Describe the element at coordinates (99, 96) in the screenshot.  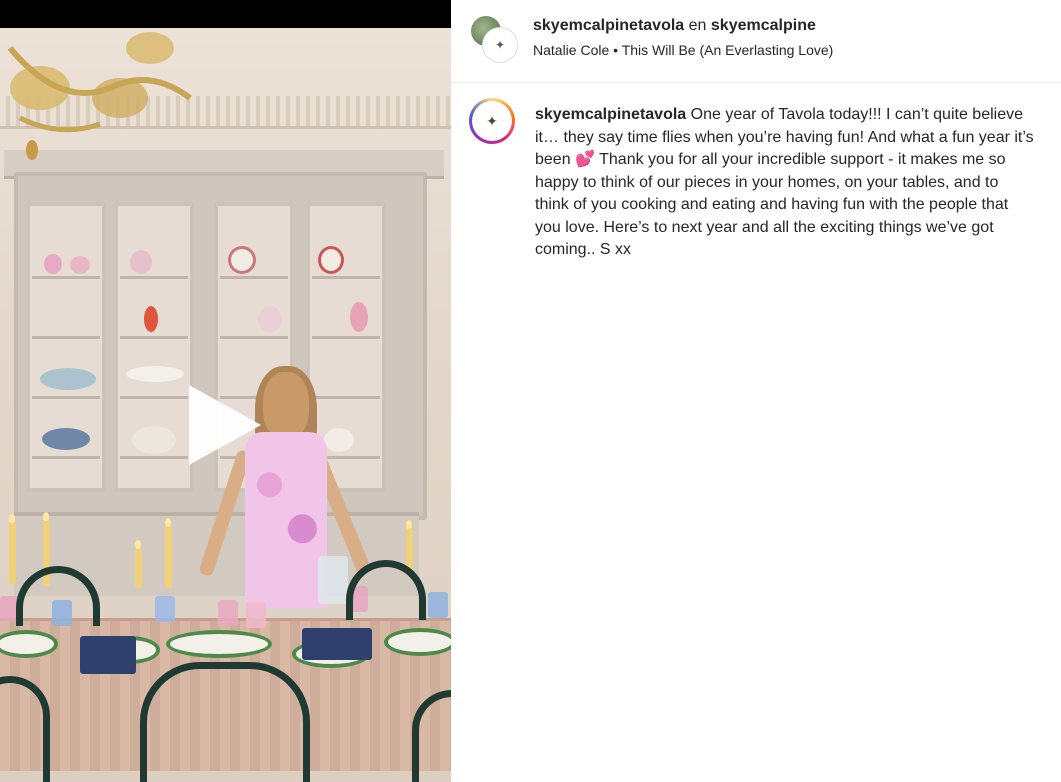
I see `chandelier` at that location.